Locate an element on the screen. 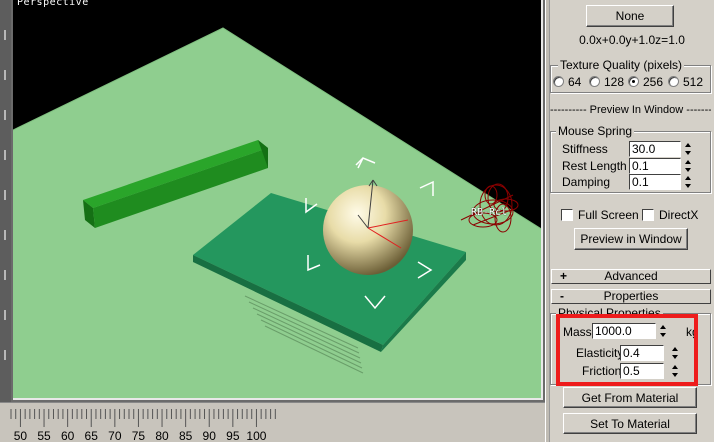  advanced-rollout: + Advanced is located at coordinates (631, 276).